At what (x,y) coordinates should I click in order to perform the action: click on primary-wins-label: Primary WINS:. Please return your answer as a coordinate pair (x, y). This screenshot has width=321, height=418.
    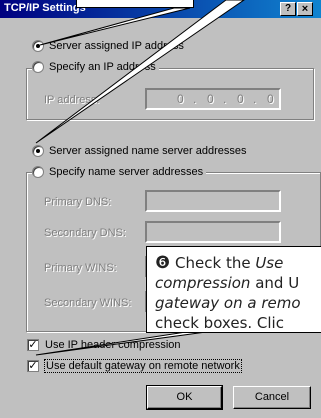
    Looking at the image, I should click on (80, 268).